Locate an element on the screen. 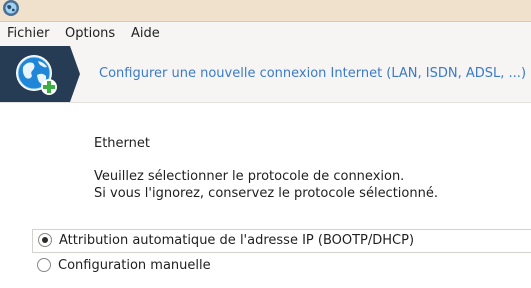 The width and height of the screenshot is (531, 288). window-titlebar is located at coordinates (265, 11).